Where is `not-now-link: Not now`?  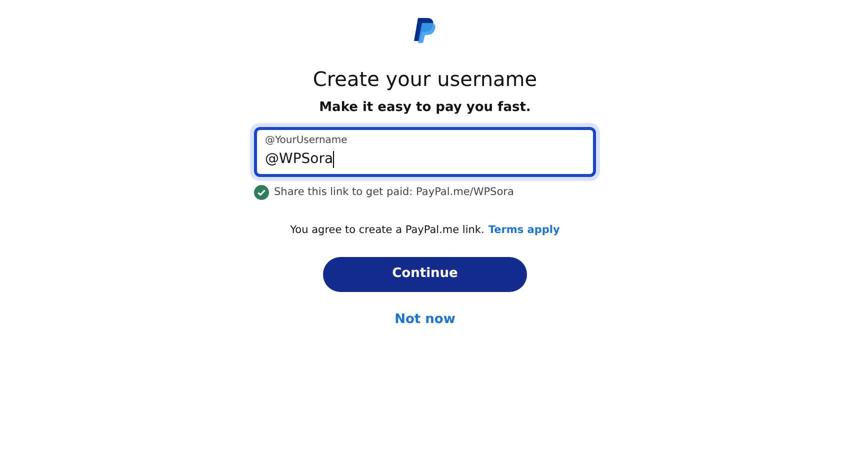 not-now-link: Not now is located at coordinates (425, 319).